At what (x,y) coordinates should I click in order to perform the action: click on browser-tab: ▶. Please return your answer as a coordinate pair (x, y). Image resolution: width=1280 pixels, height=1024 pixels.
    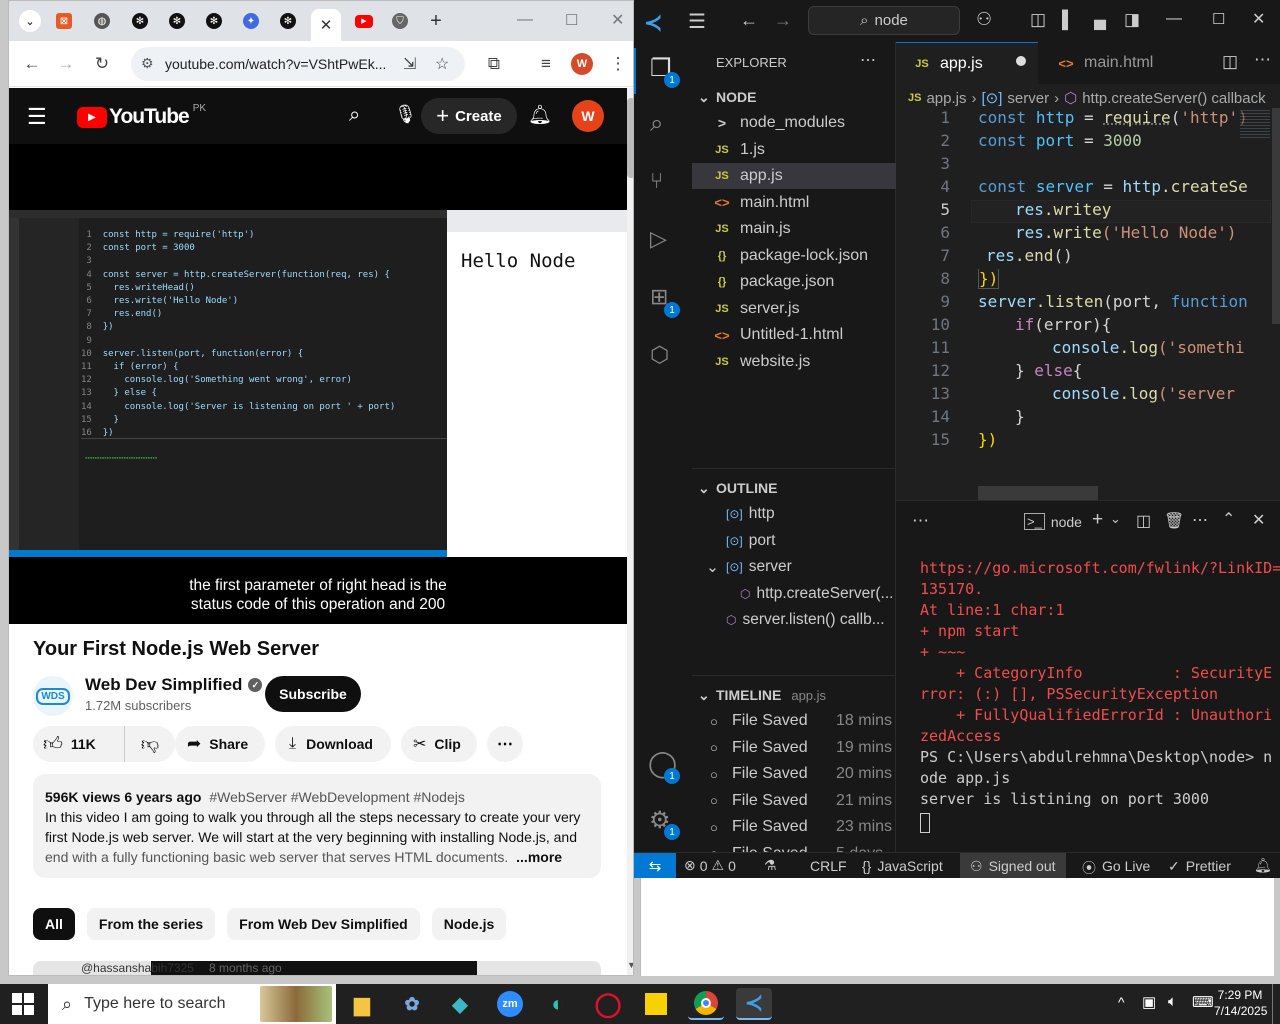
    Looking at the image, I should click on (364, 21).